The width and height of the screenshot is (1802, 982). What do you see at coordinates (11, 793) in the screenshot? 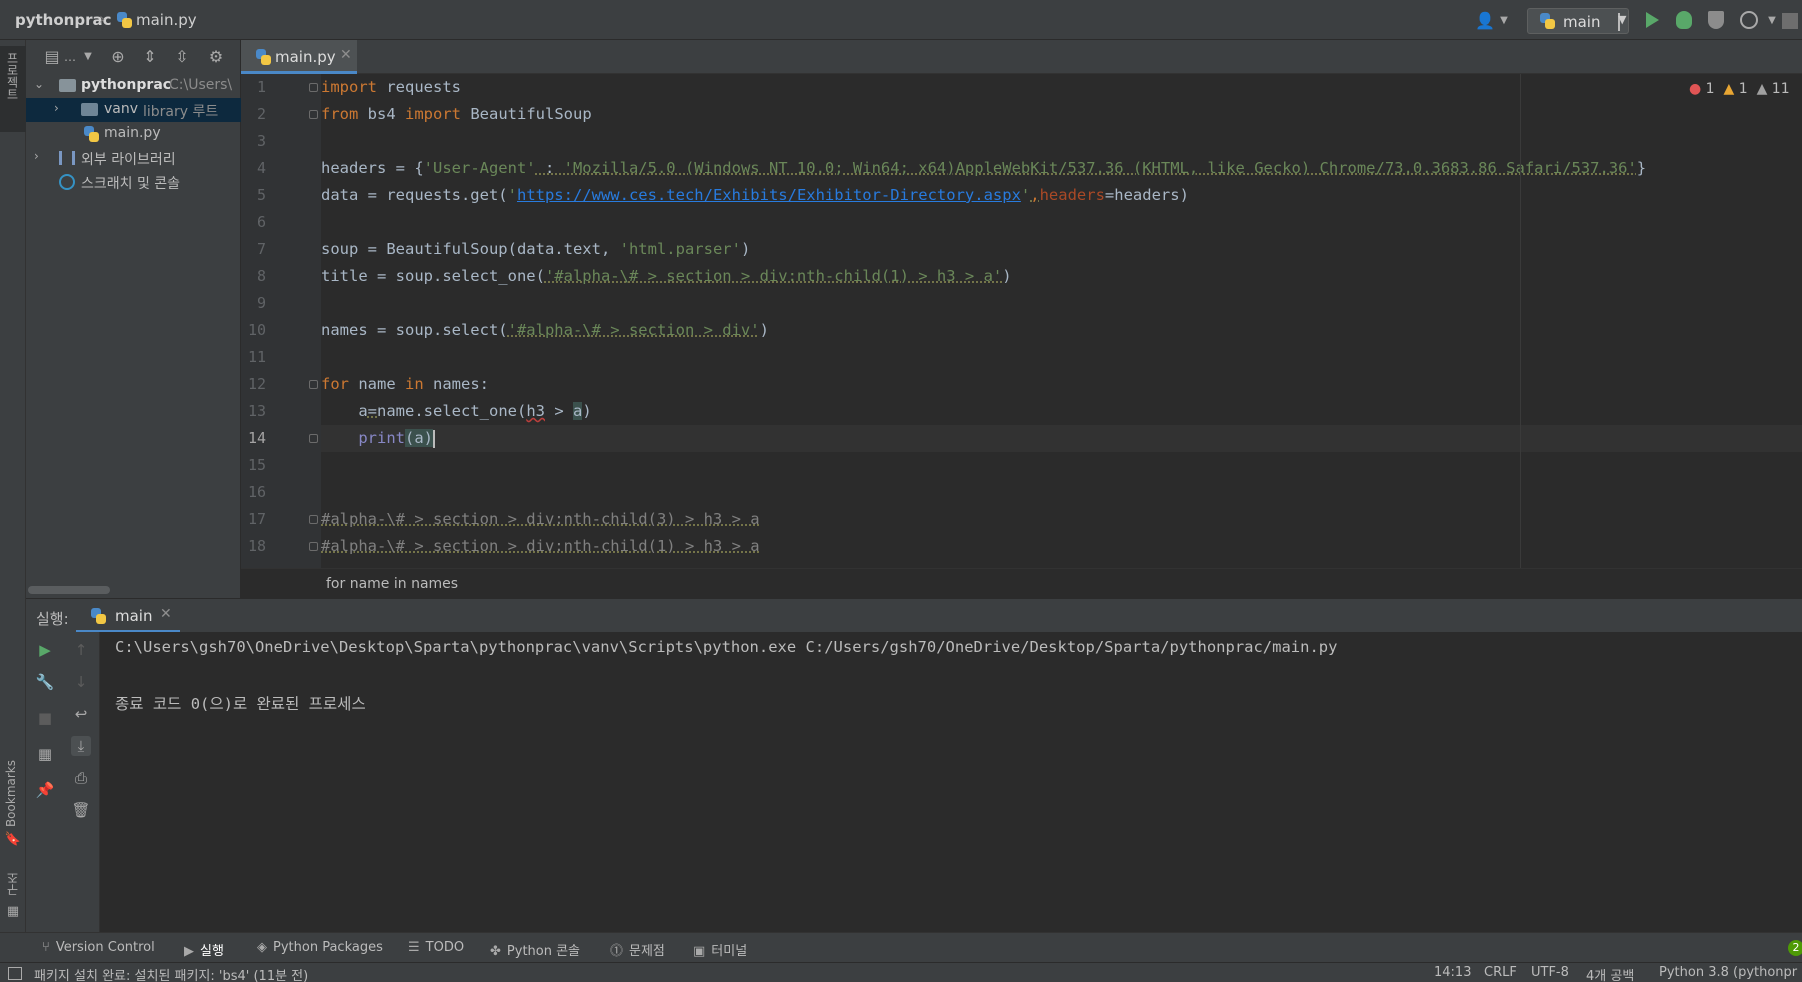
I see `bookmarks-tool-label: Bookmarks` at bounding box center [11, 793].